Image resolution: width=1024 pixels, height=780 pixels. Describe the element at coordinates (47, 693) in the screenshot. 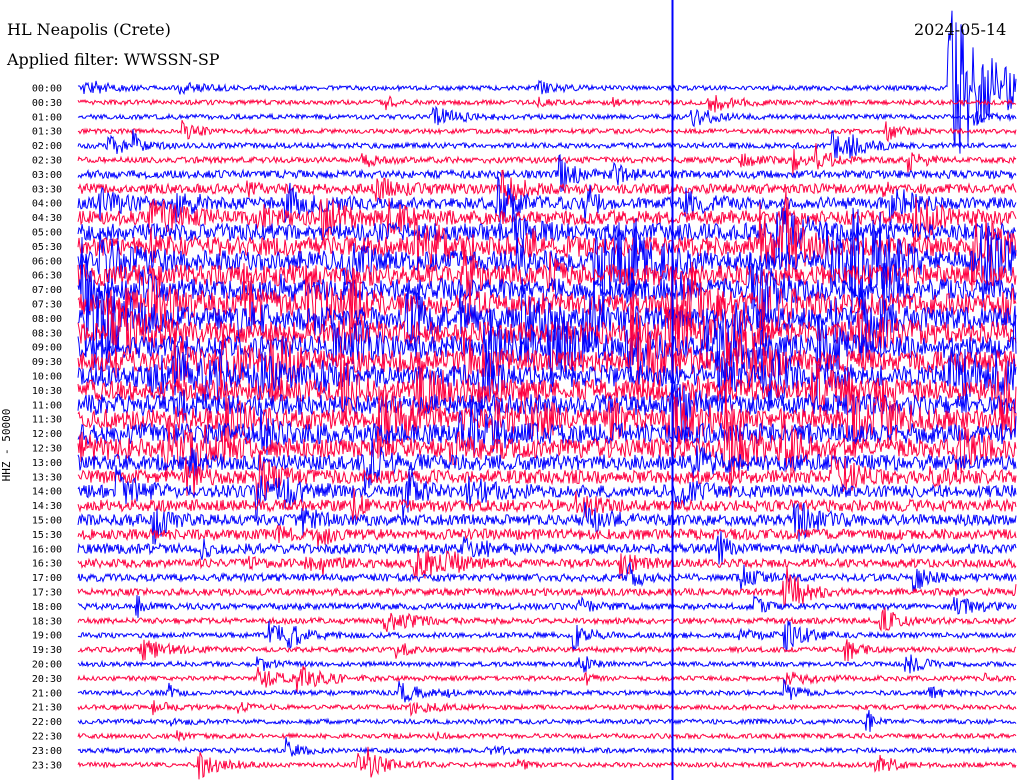

I see `time-tick-label: 21:00` at that location.